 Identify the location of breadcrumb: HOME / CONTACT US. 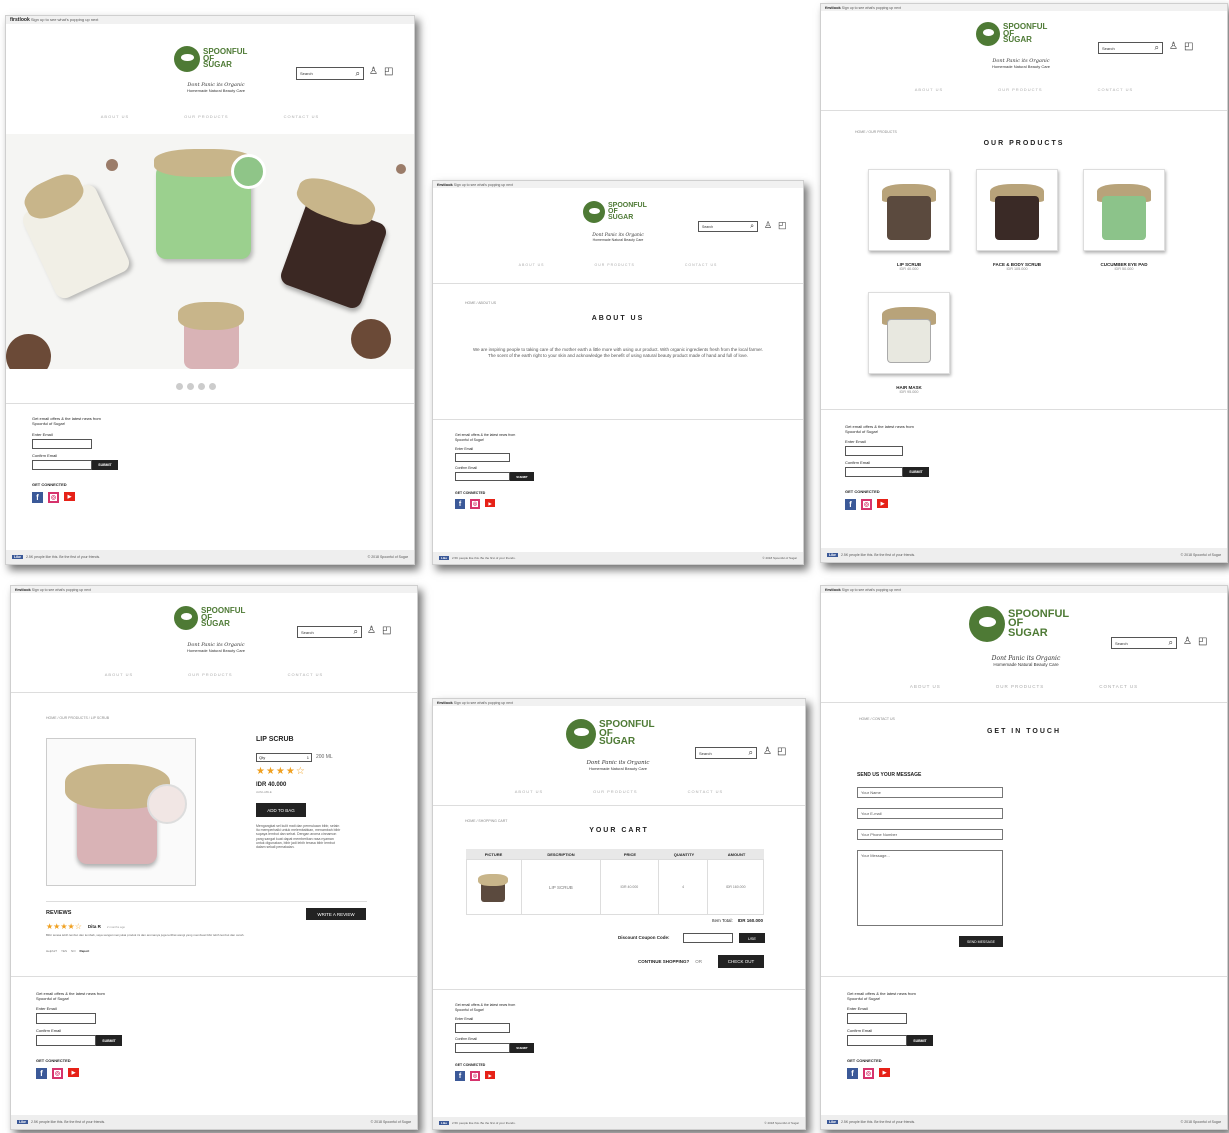
(877, 719).